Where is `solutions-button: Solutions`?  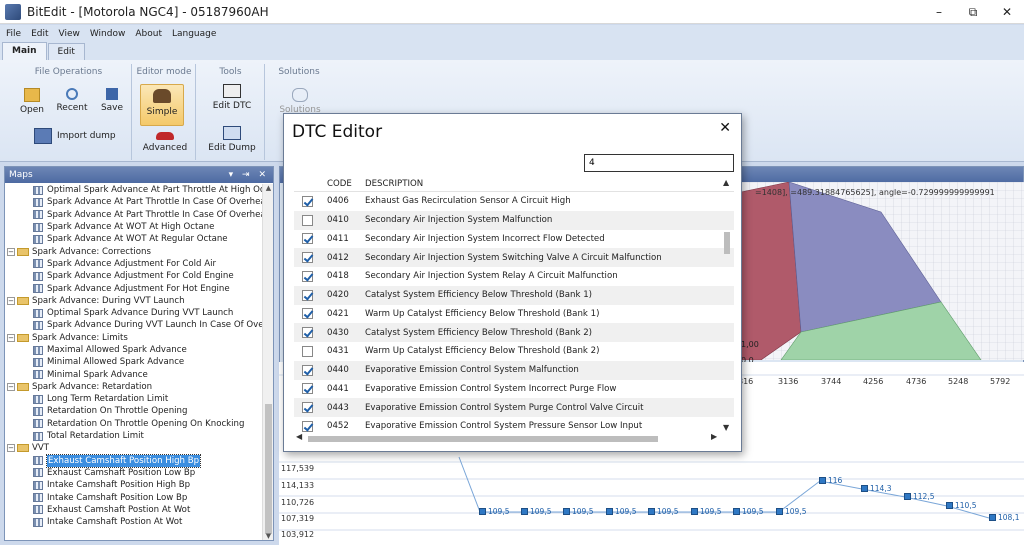
solutions-button: Solutions is located at coordinates (300, 101).